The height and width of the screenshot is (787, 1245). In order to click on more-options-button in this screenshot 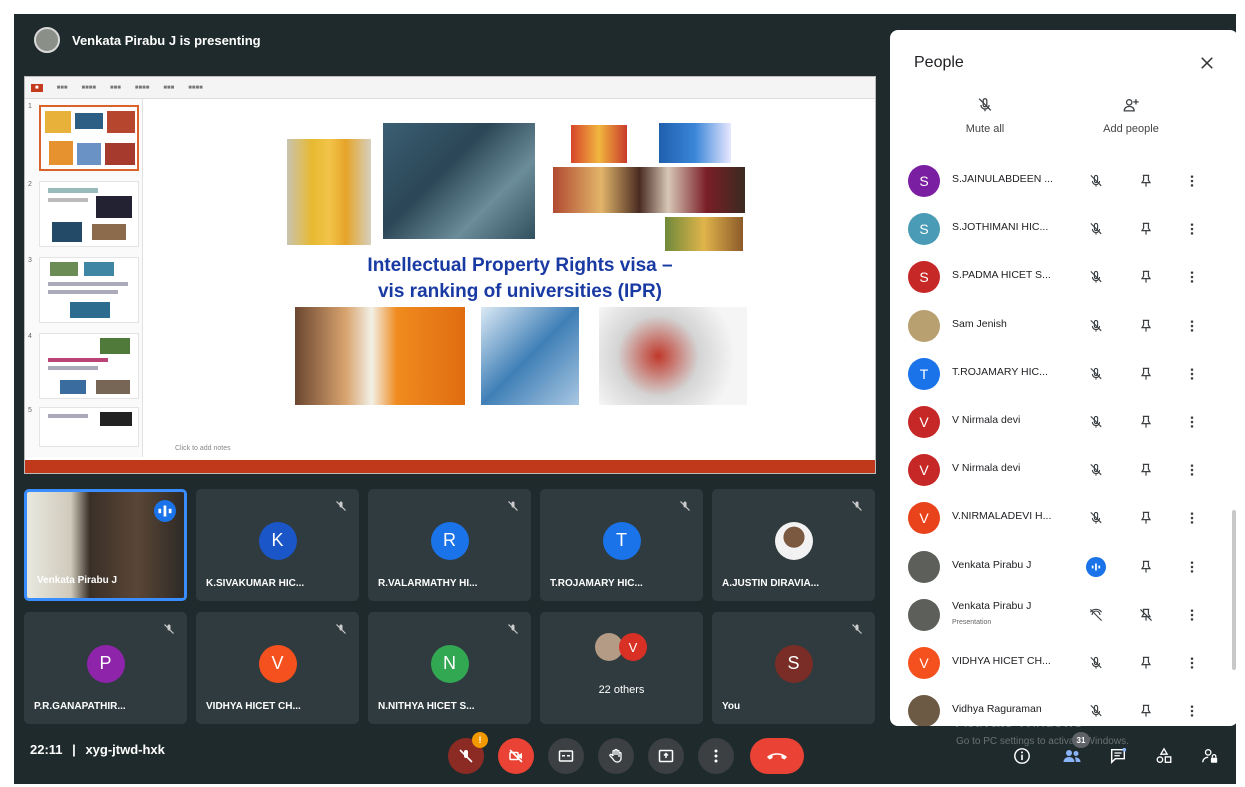, I will do `click(716, 756)`.